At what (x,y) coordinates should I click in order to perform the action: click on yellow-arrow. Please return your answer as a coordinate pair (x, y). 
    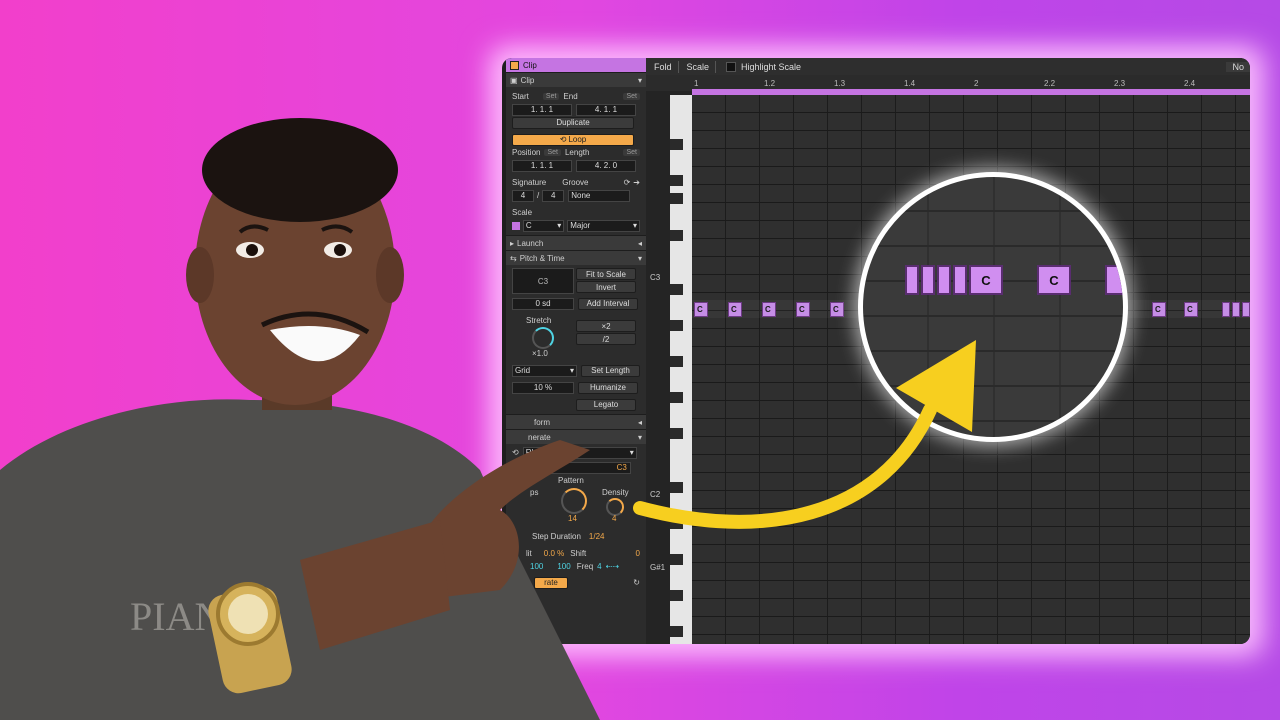
    Looking at the image, I should click on (804, 434).